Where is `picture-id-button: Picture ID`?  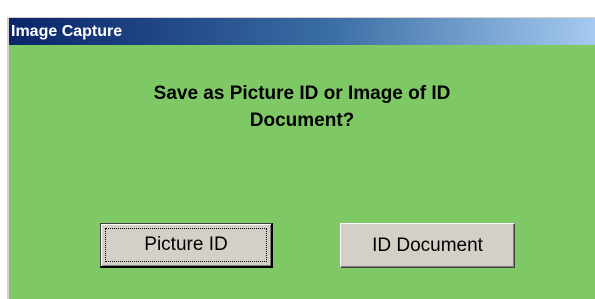 picture-id-button: Picture ID is located at coordinates (186, 245).